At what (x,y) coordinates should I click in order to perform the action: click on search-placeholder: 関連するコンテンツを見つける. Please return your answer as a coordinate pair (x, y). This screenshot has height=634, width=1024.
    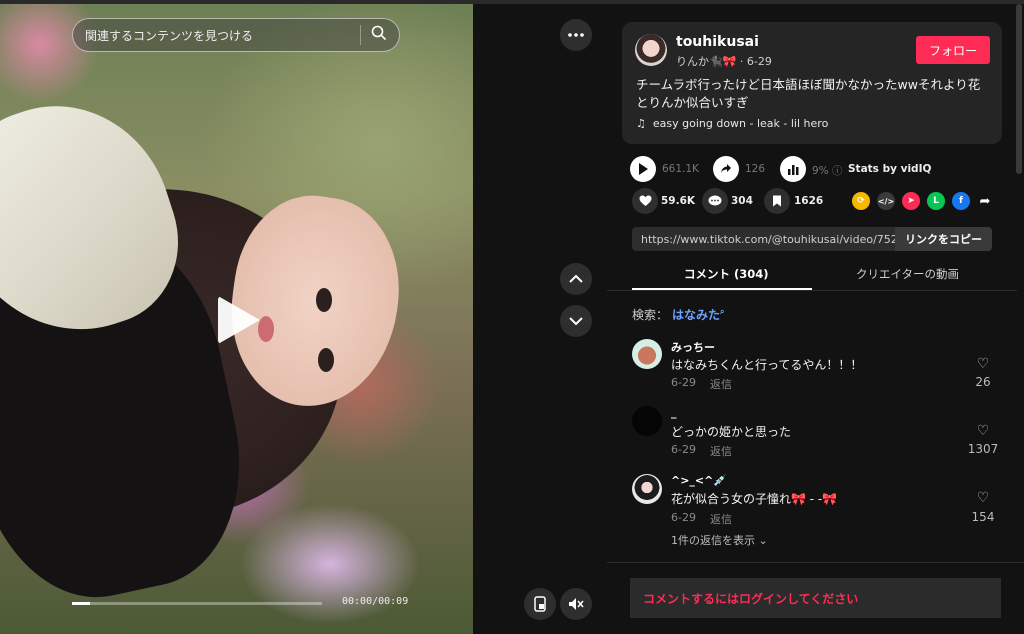
    Looking at the image, I should click on (222, 35).